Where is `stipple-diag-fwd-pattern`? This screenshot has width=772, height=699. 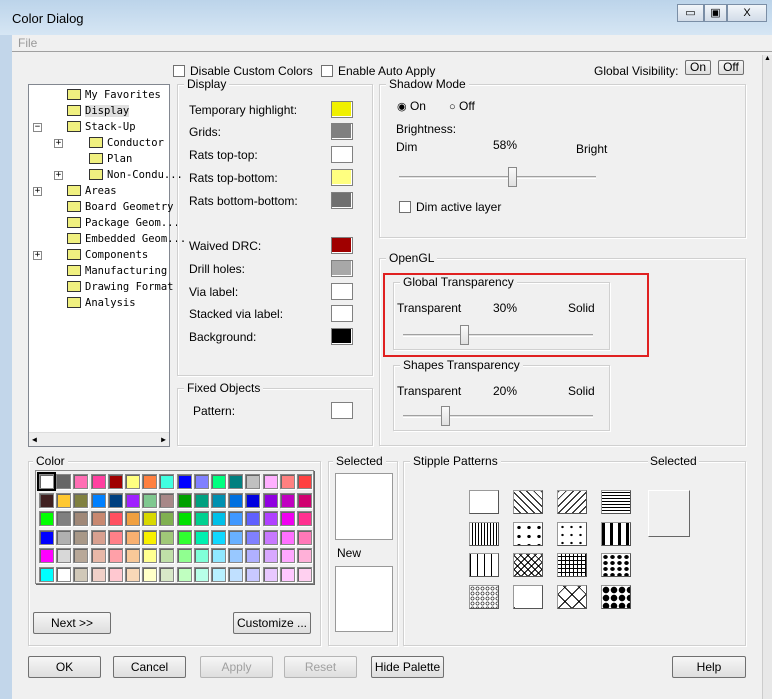
stipple-diag-fwd-pattern is located at coordinates (572, 502).